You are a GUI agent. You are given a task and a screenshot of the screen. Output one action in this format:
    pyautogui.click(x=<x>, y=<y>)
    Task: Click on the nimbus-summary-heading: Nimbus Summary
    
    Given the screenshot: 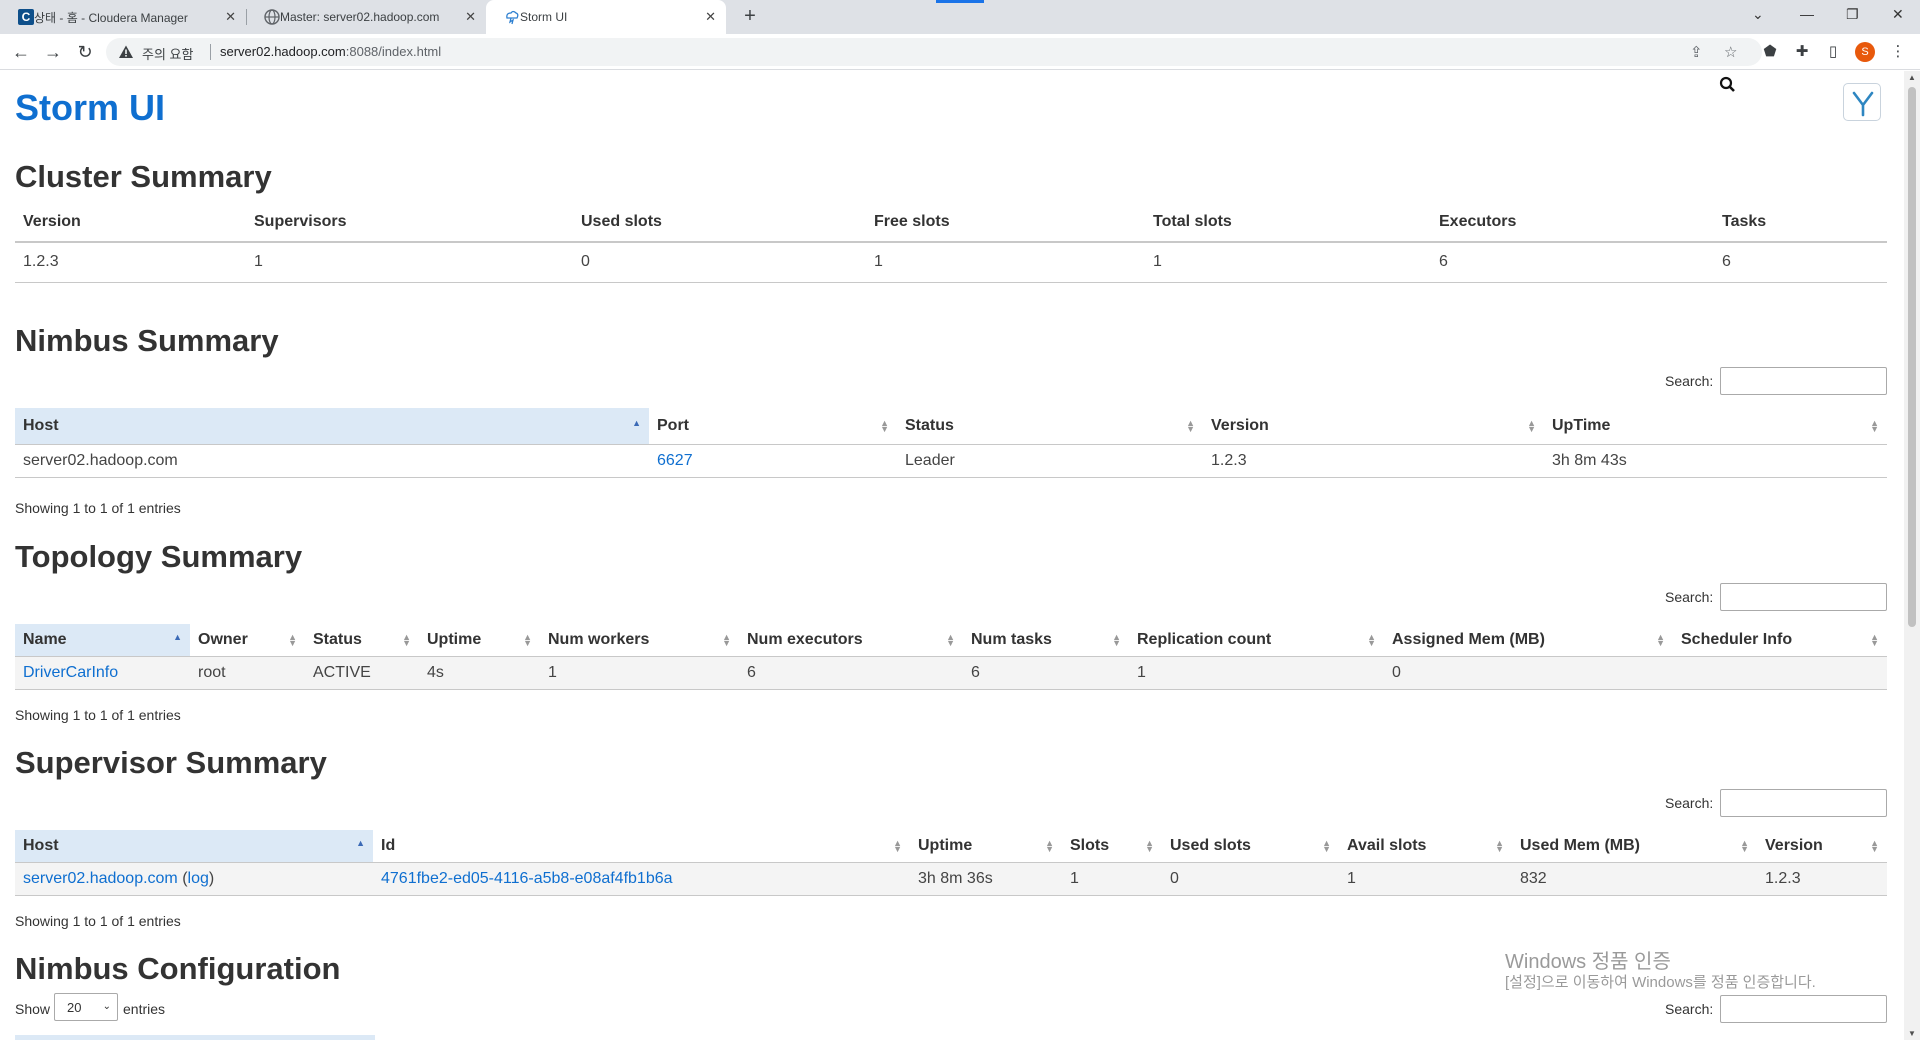 What is the action you would take?
    pyautogui.click(x=147, y=340)
    